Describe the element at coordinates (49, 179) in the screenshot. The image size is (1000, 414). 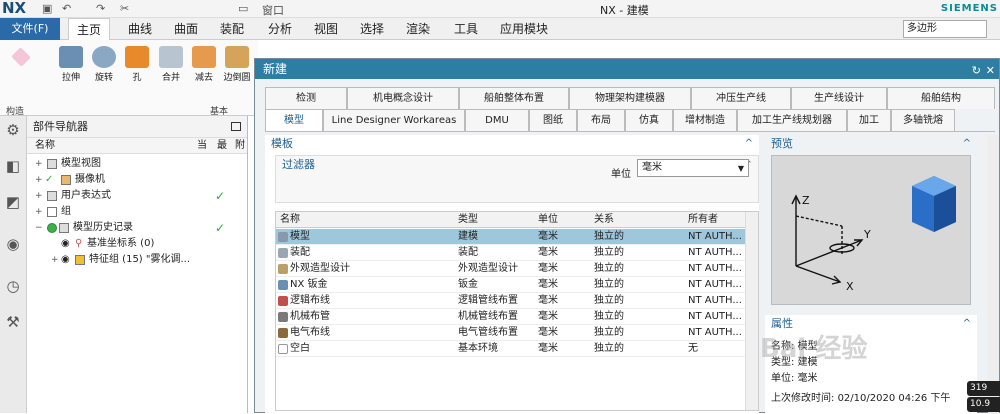
I see `checkmark-icon: ✓` at that location.